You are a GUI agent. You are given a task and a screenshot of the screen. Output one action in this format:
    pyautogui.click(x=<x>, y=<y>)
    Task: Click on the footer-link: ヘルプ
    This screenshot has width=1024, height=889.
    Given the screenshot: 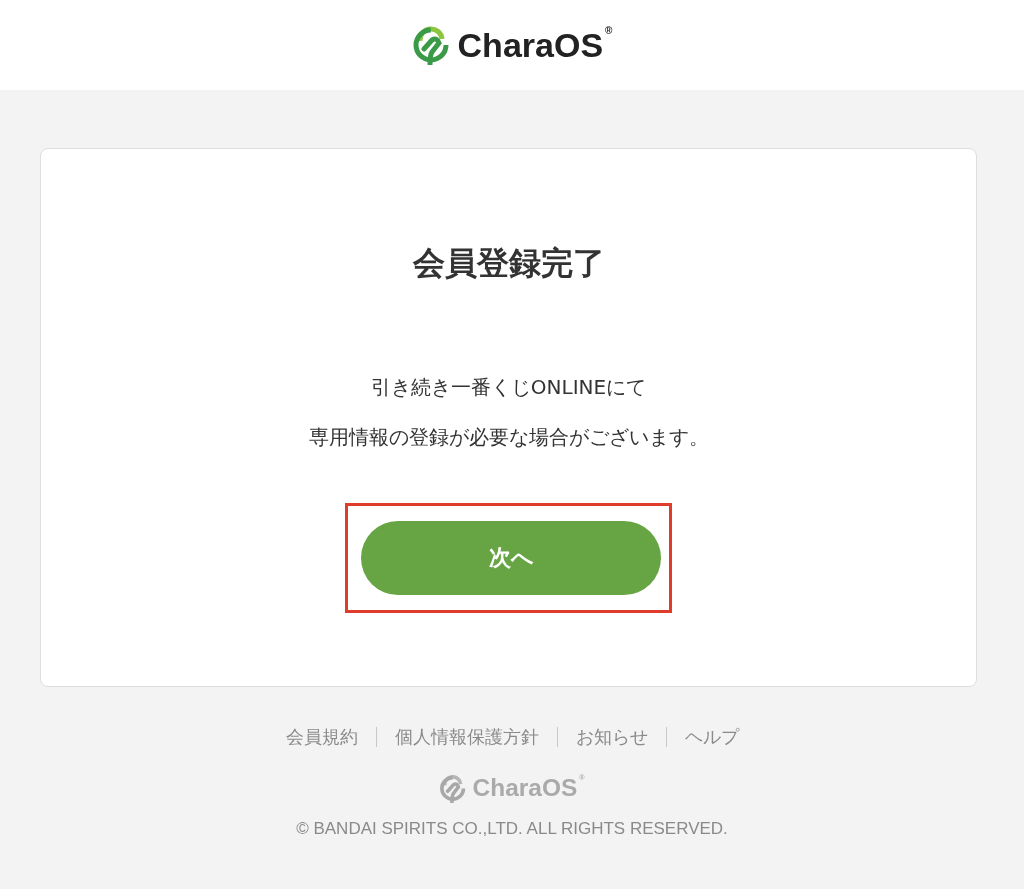 What is the action you would take?
    pyautogui.click(x=711, y=737)
    